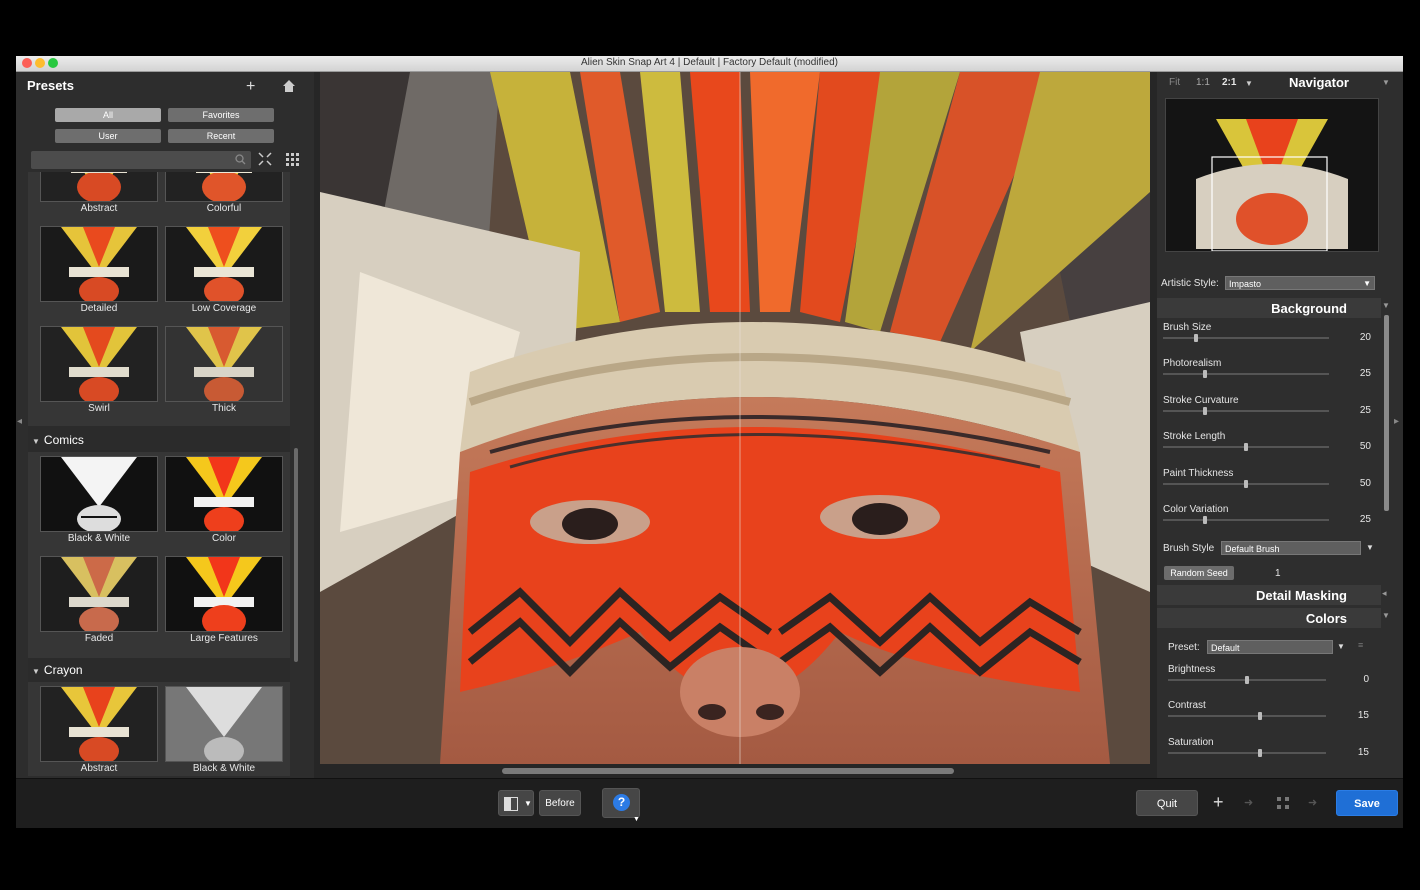  I want to click on filter-user-button: User, so click(108, 136).